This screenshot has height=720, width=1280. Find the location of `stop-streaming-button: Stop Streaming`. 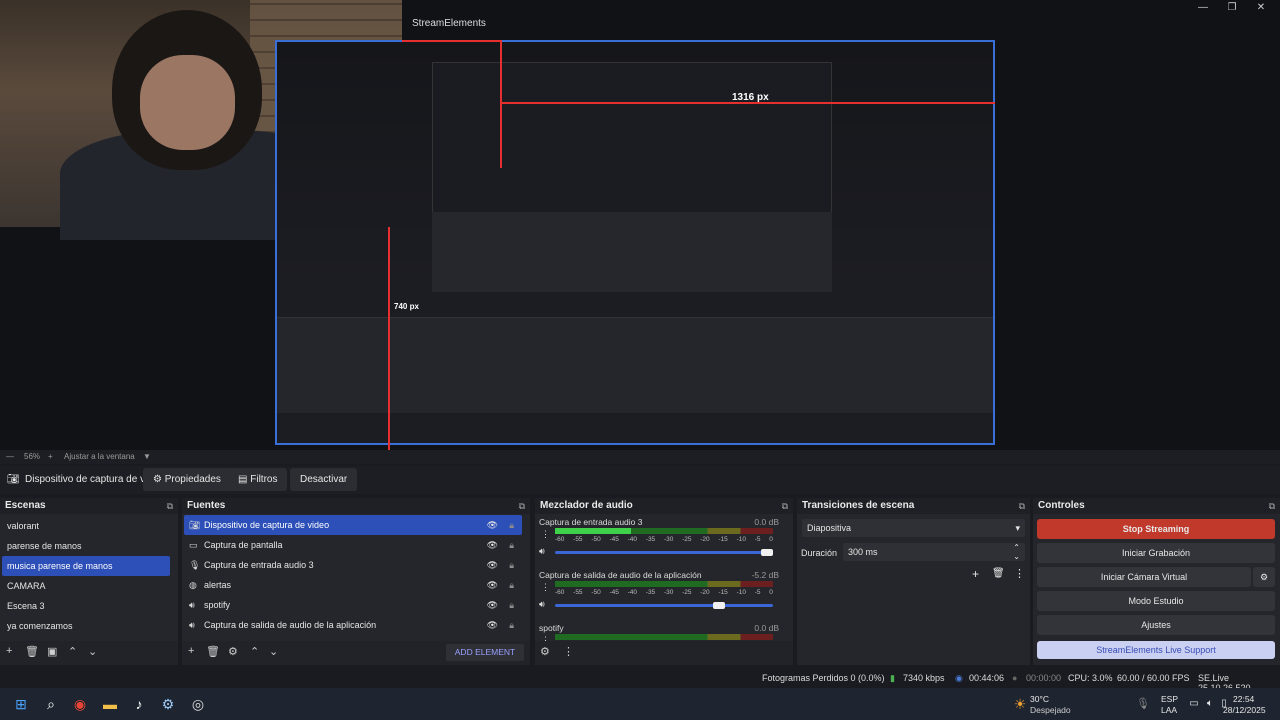

stop-streaming-button: Stop Streaming is located at coordinates (1156, 529).